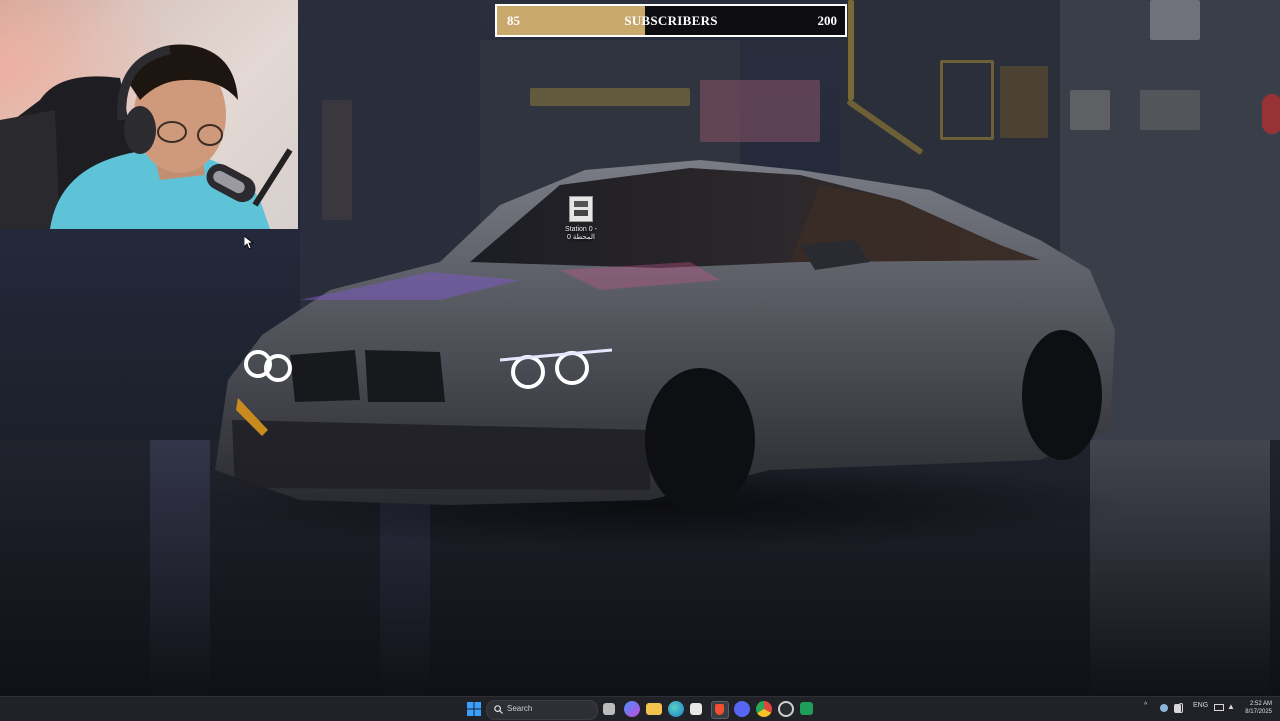 The image size is (1280, 721). I want to click on store-icon, so click(696, 709).